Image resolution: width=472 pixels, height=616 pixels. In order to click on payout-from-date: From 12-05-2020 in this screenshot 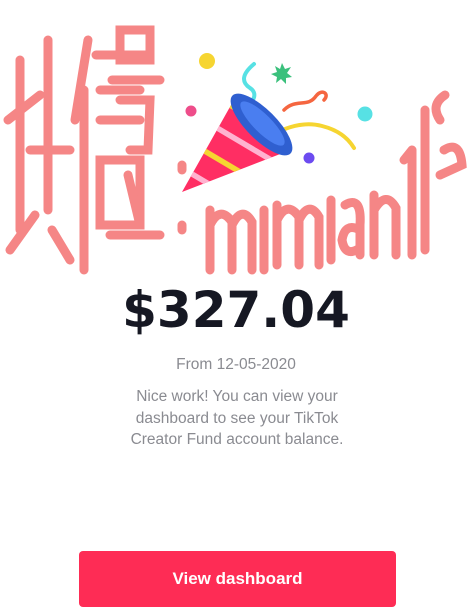, I will do `click(236, 364)`.